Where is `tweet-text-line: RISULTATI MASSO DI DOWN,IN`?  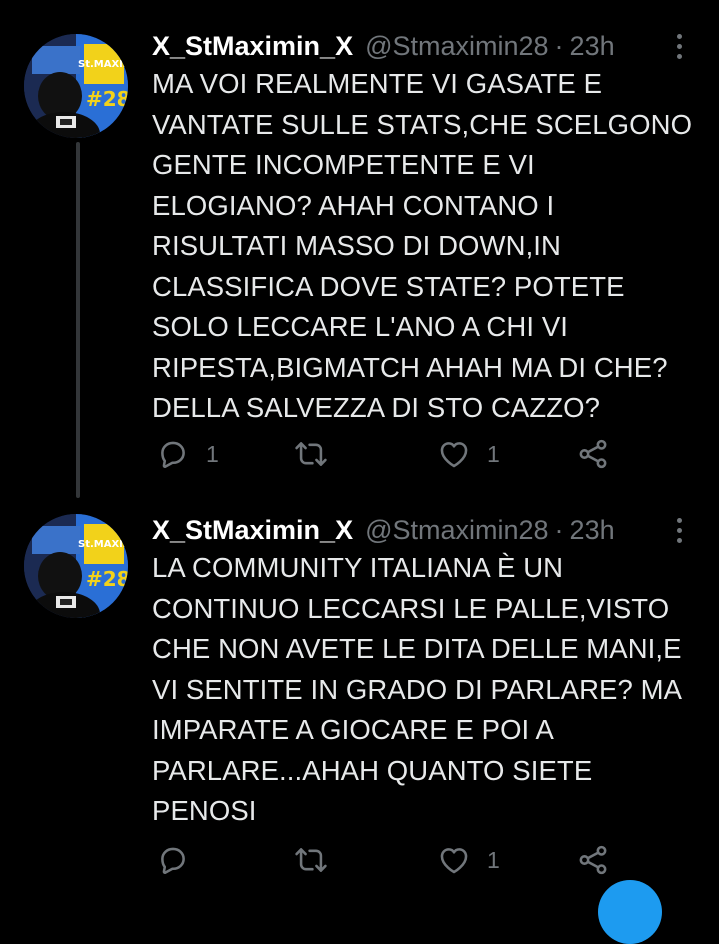
tweet-text-line: RISULTATI MASSO DI DOWN,IN is located at coordinates (357, 245).